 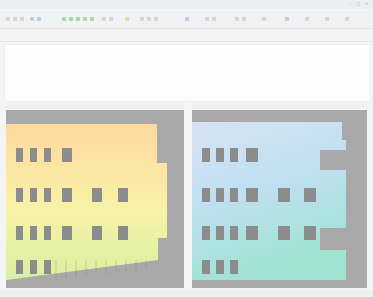 What do you see at coordinates (279, 106) in the screenshot?
I see `right-panel-header` at bounding box center [279, 106].